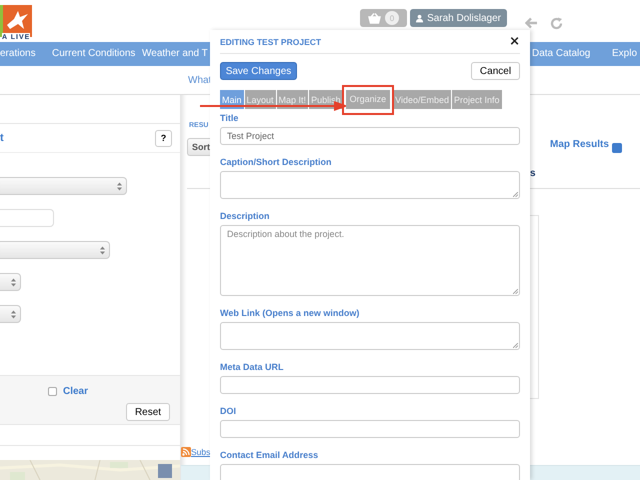 This screenshot has height=480, width=640. I want to click on field-label: Title, so click(230, 118).